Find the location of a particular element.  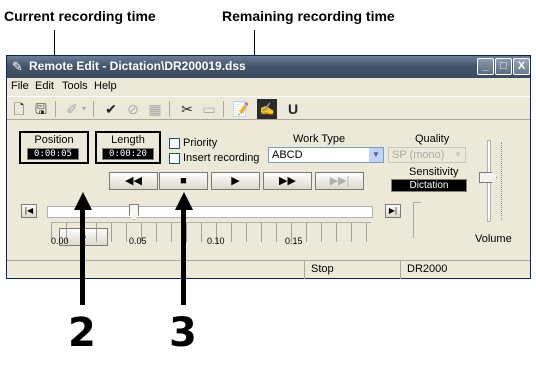

sensitivity-display: Dictation is located at coordinates (429, 185).